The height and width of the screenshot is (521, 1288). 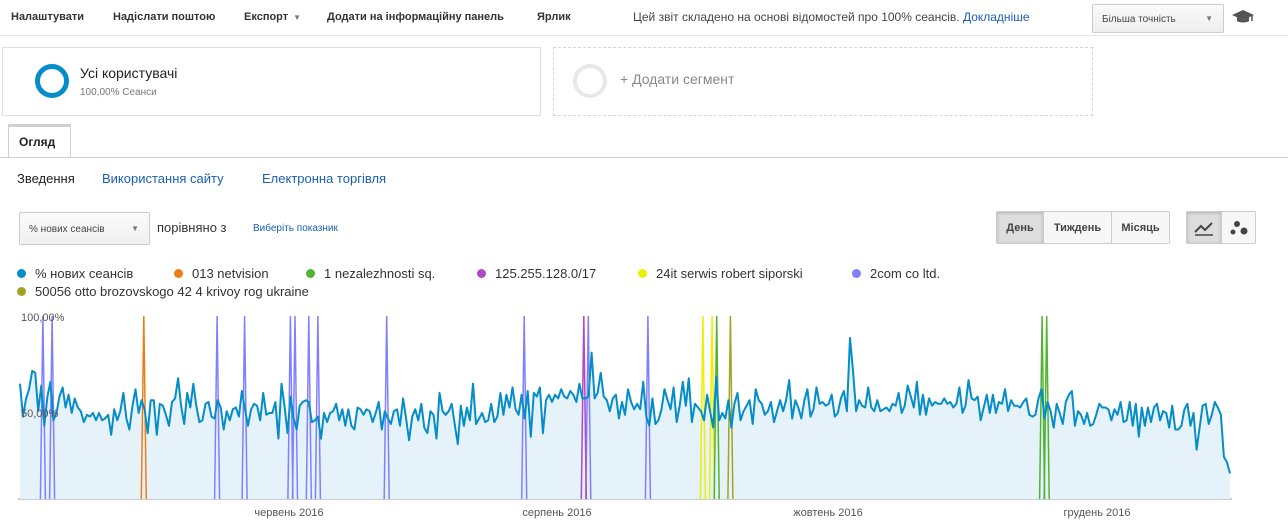 I want to click on shortcut-button: Ярлик, so click(x=554, y=17).